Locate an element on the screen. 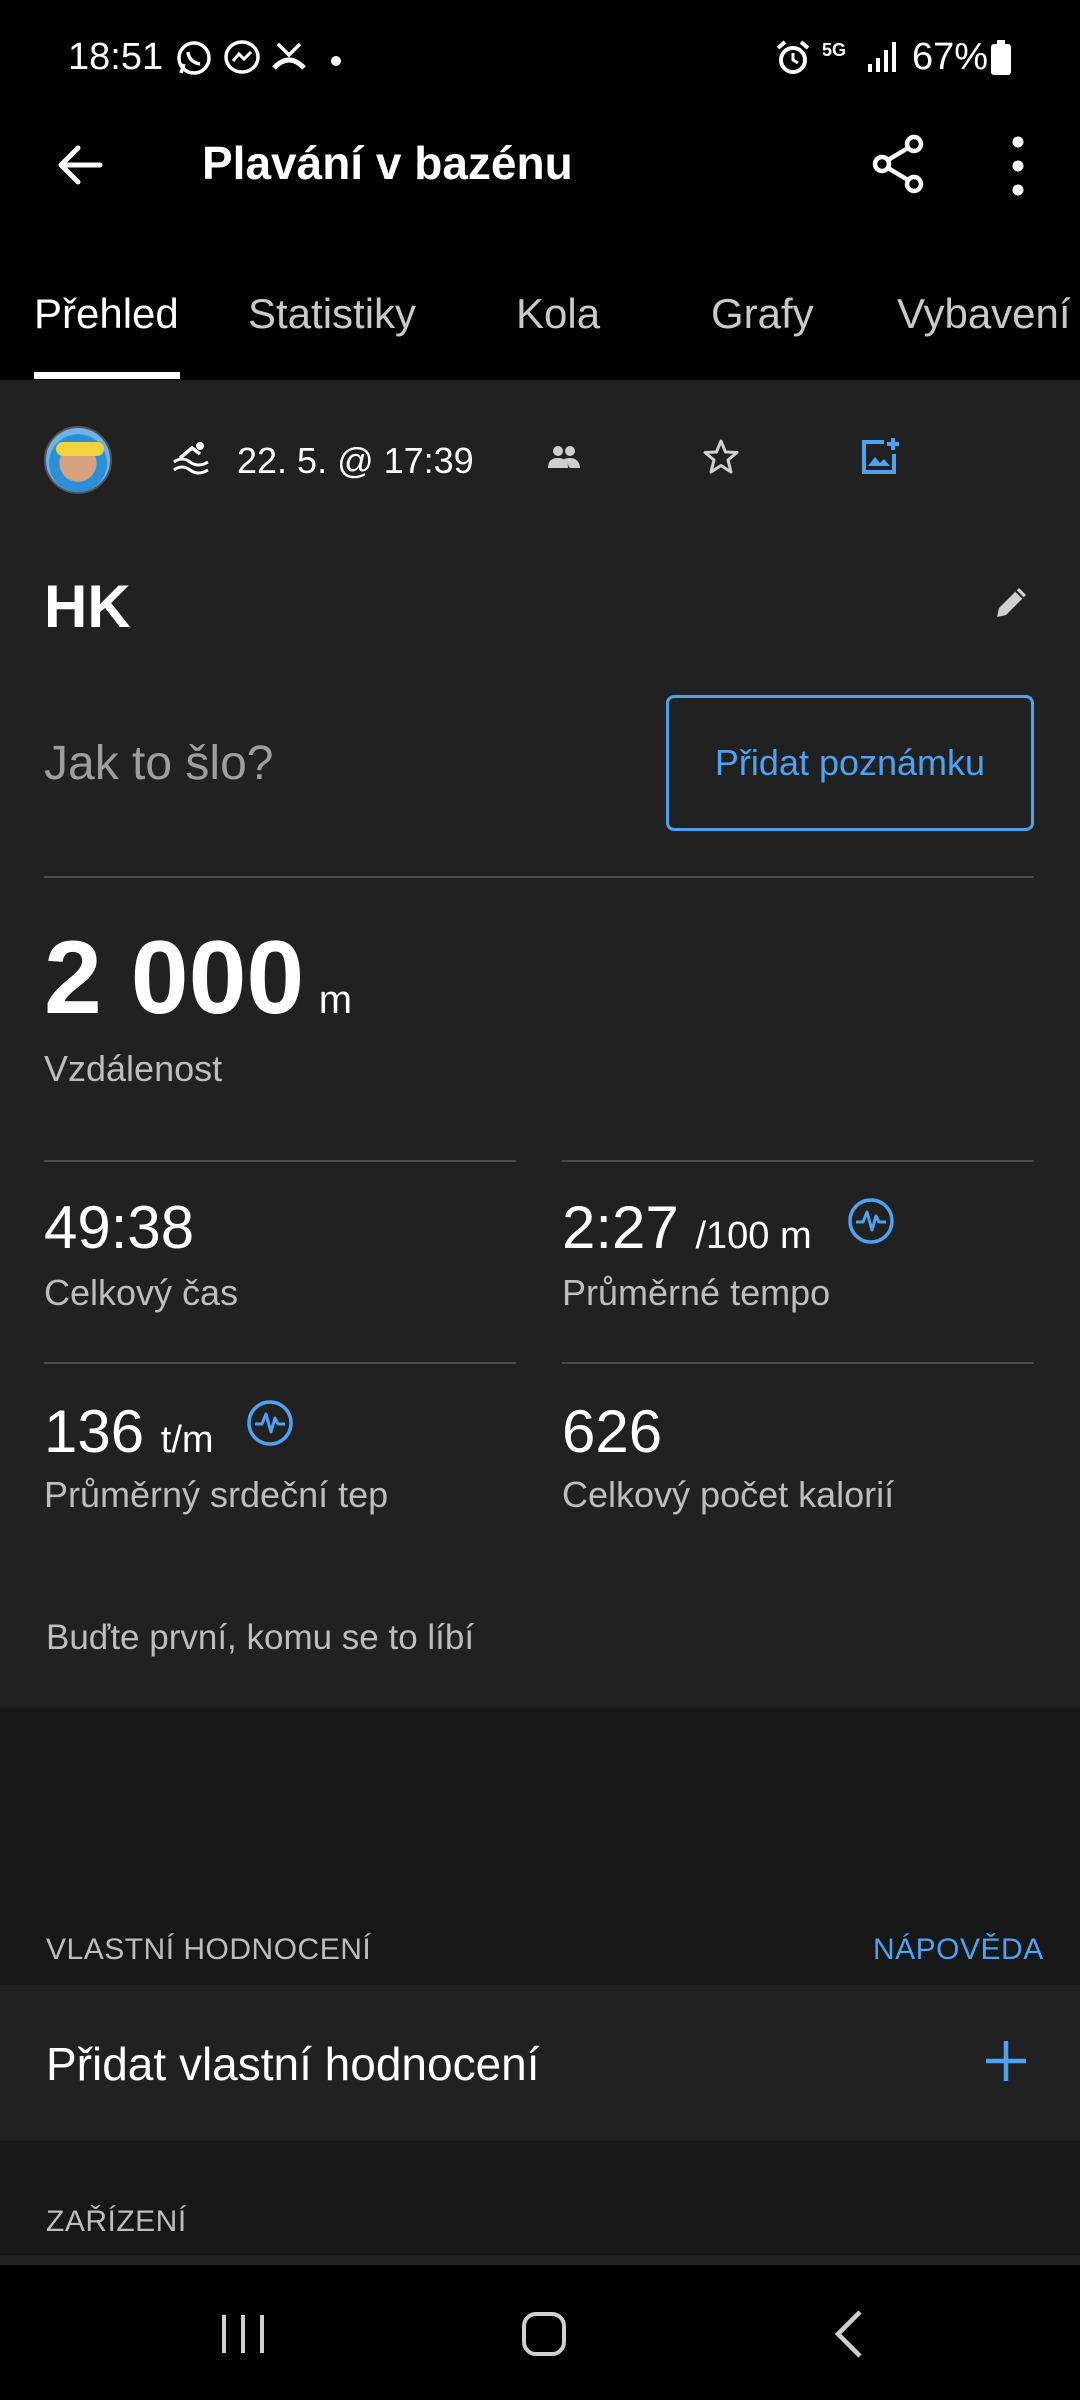 This screenshot has height=2400, width=1080. stat-total-time-label: Celkový čas is located at coordinates (141, 1292).